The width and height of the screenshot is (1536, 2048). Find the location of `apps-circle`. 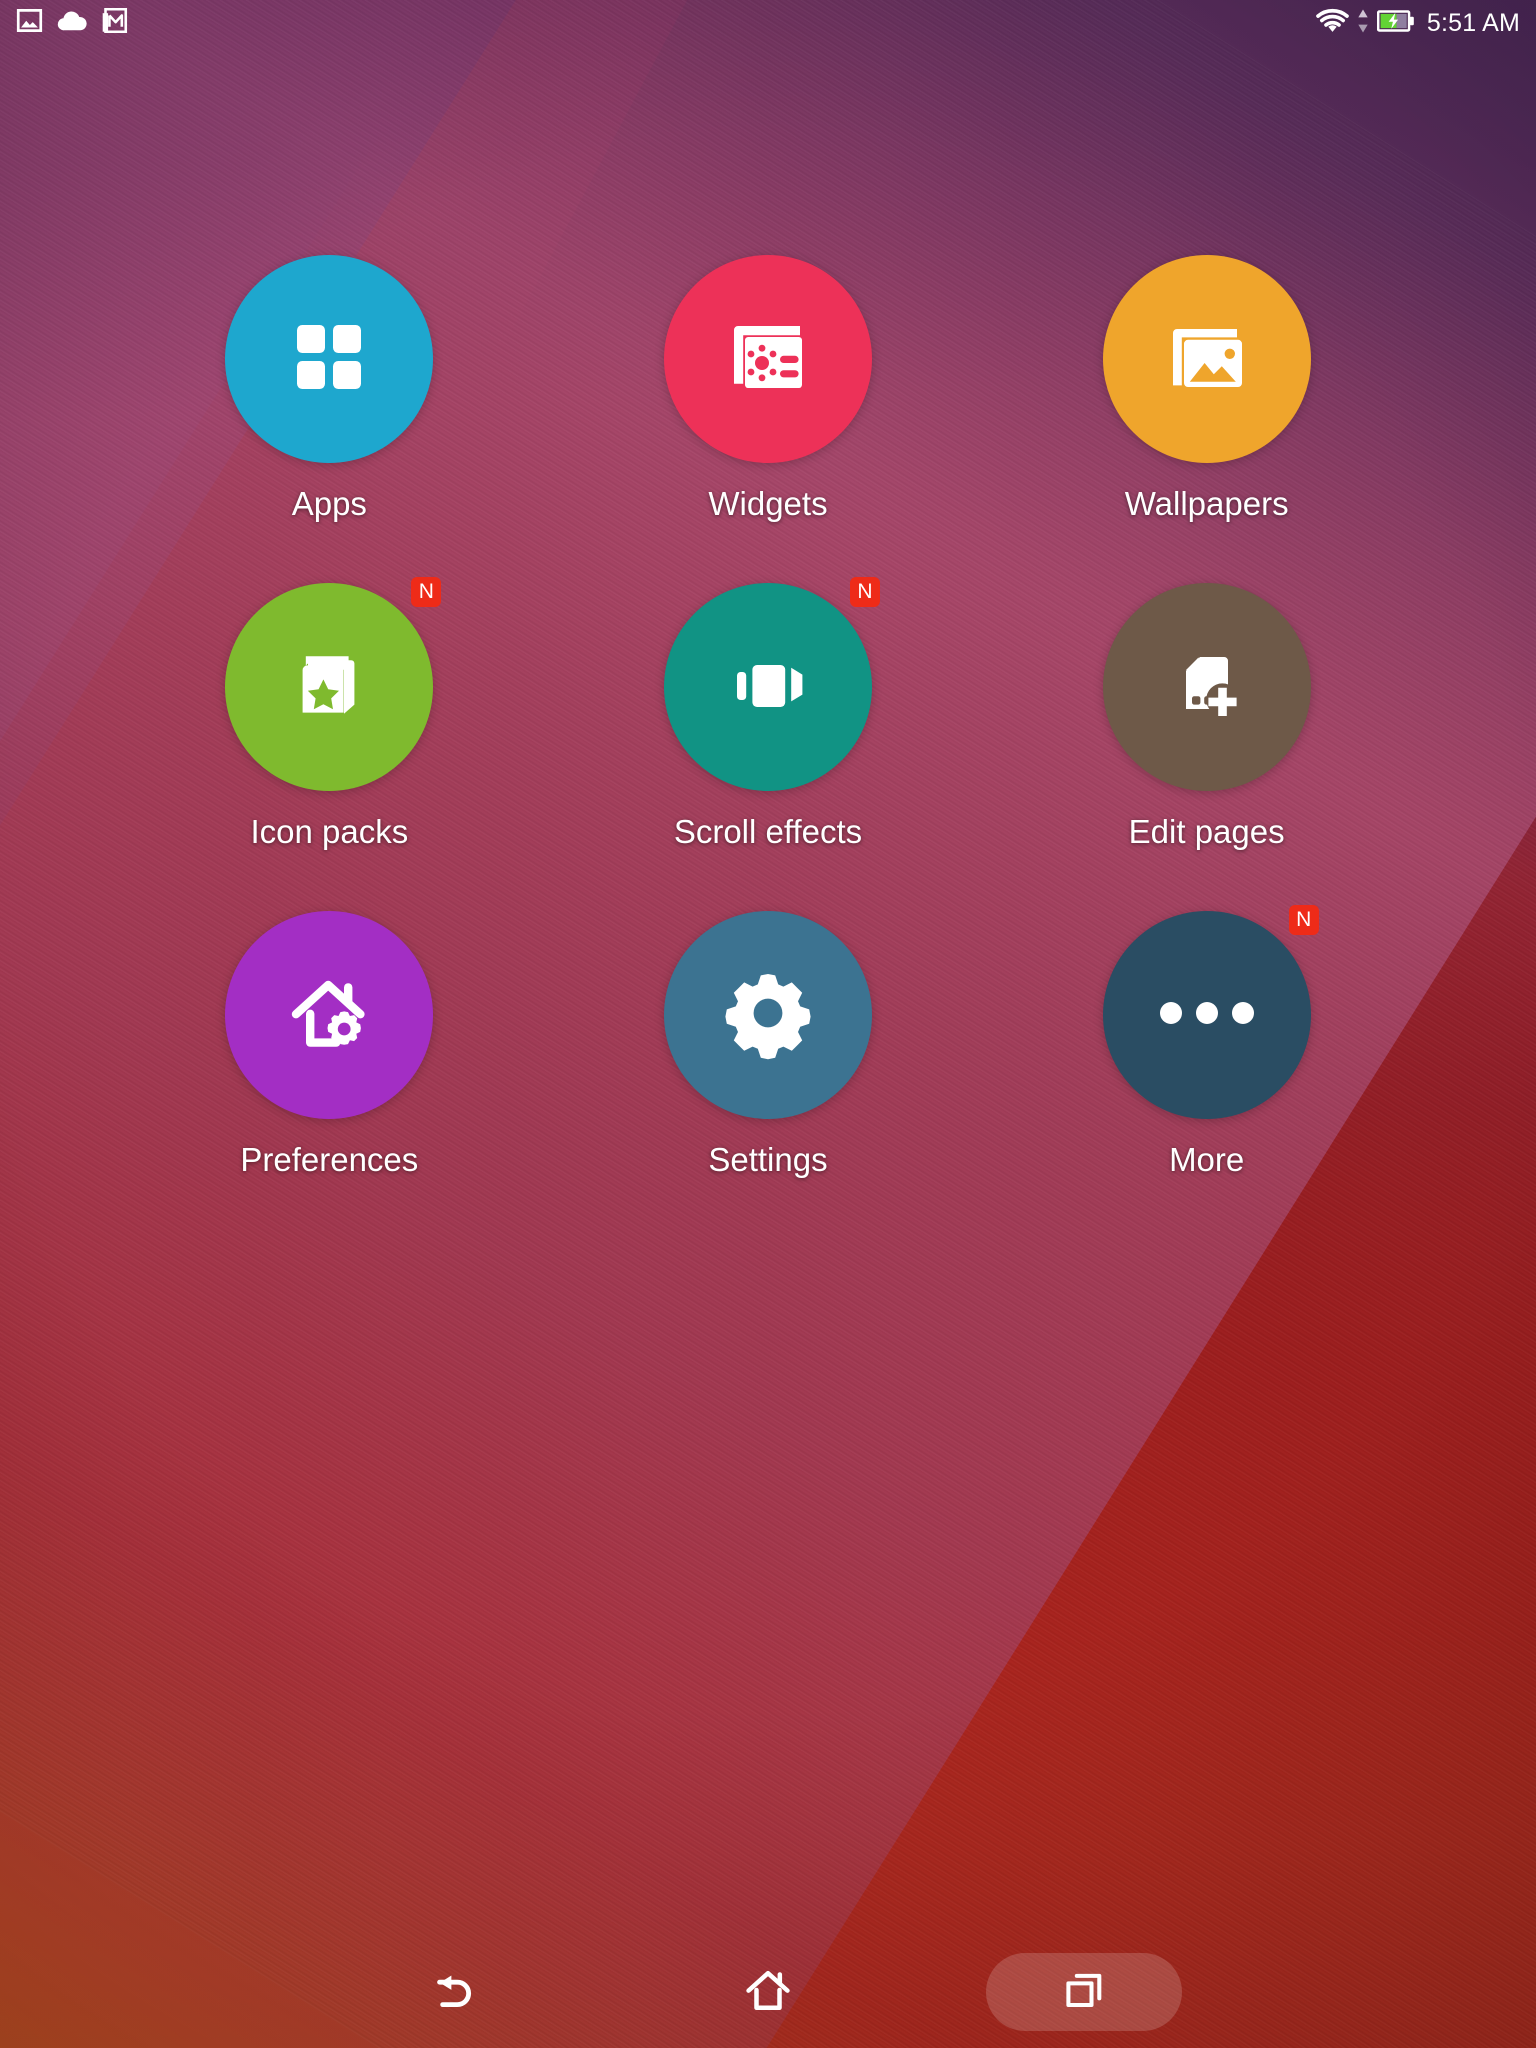

apps-circle is located at coordinates (329, 359).